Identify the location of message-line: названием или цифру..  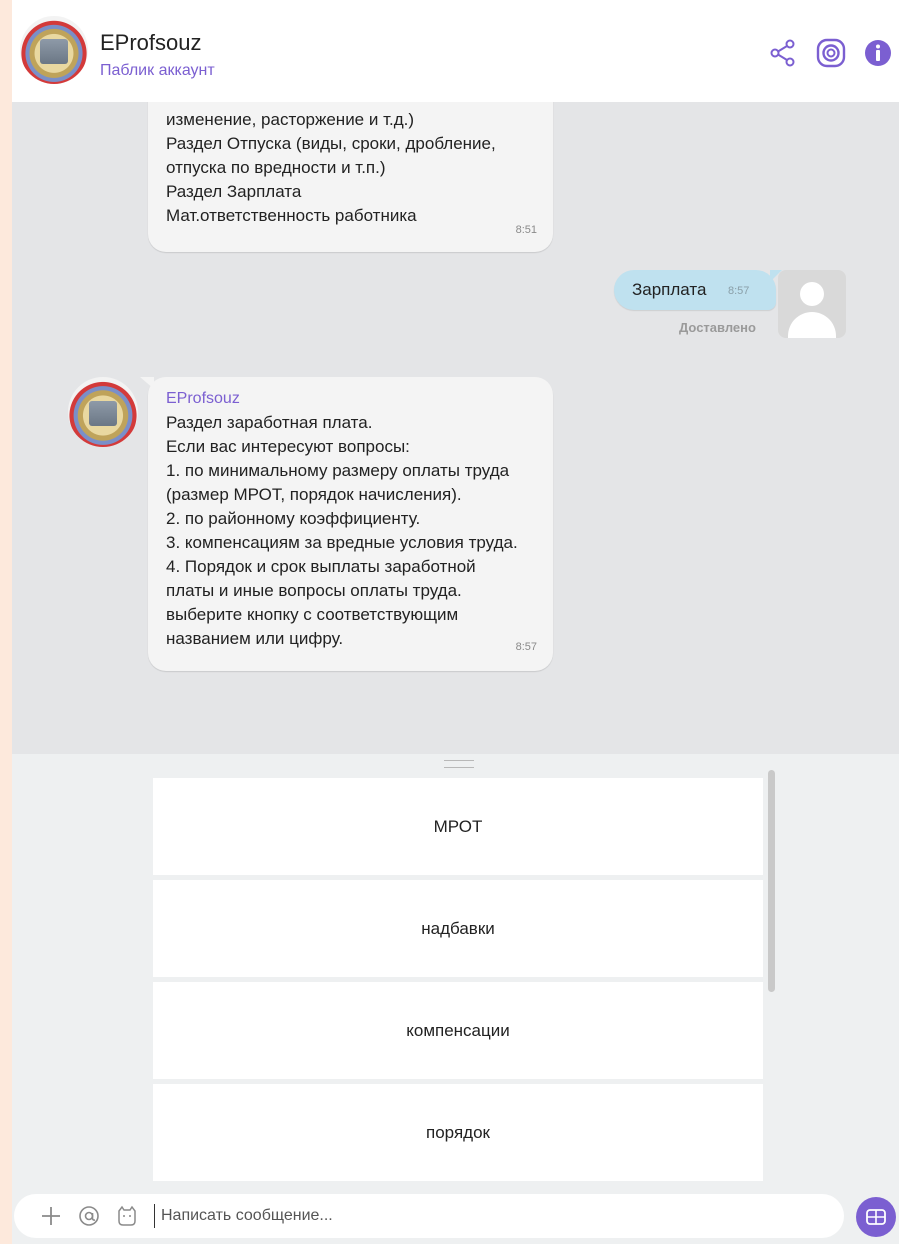
(255, 638).